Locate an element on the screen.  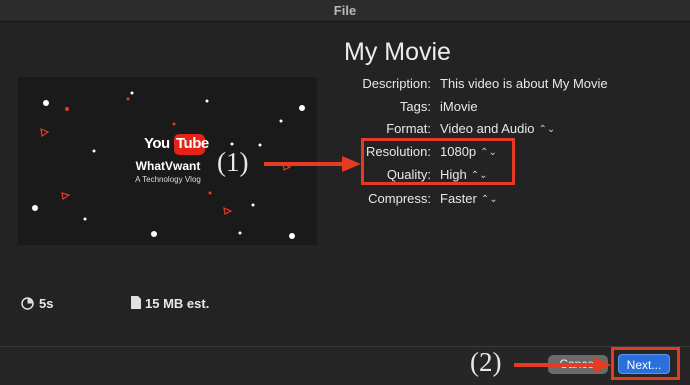
description-label: Description: is located at coordinates (396, 83).